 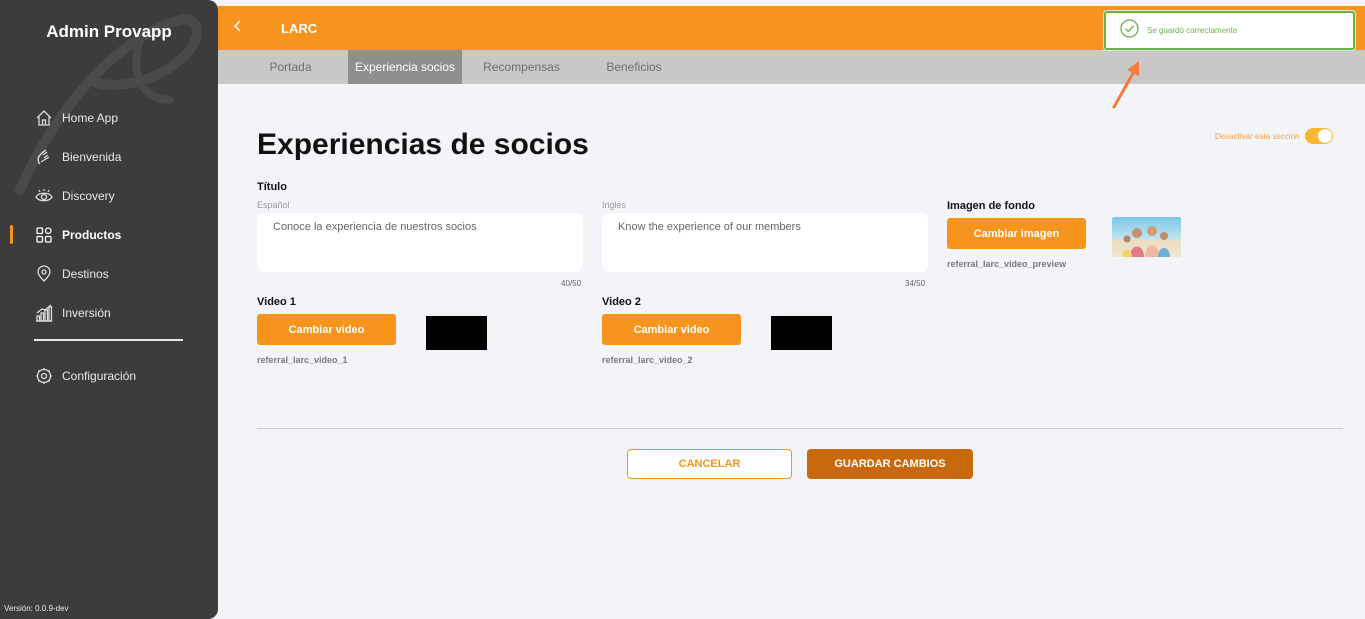 I want to click on sidebar-item-inversion: Inversión, so click(x=109, y=312).